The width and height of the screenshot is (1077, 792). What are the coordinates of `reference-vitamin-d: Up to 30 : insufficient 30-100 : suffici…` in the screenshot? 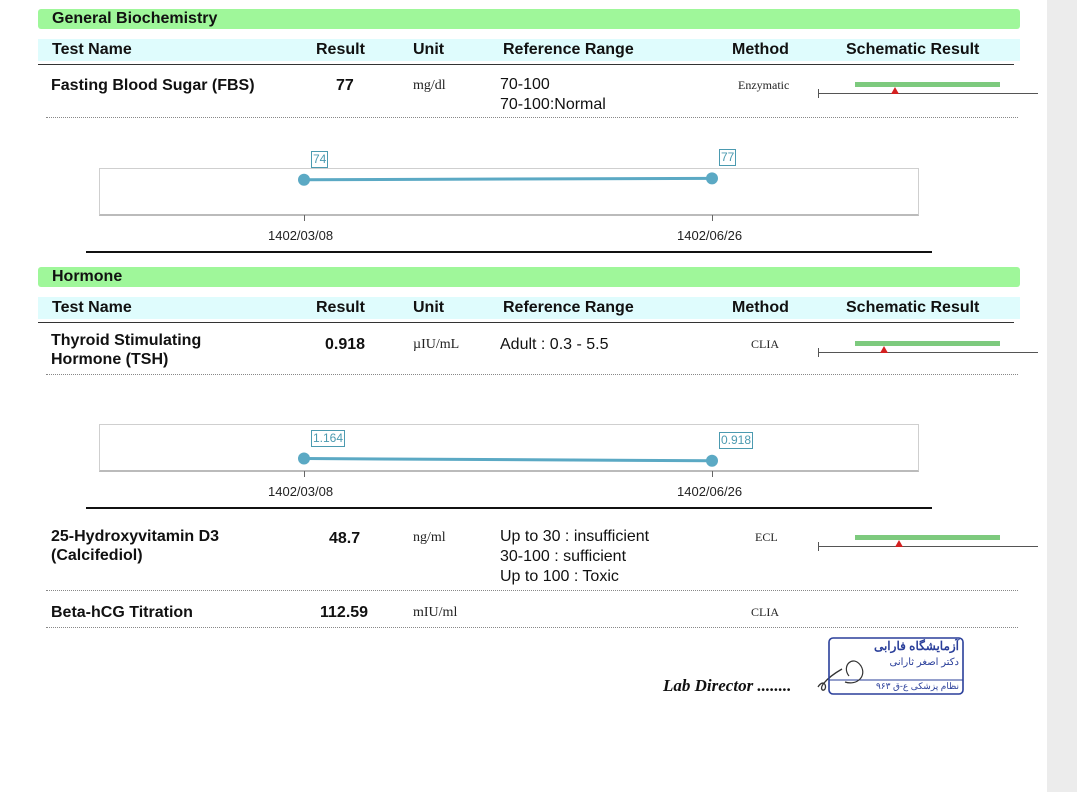 It's located at (574, 557).